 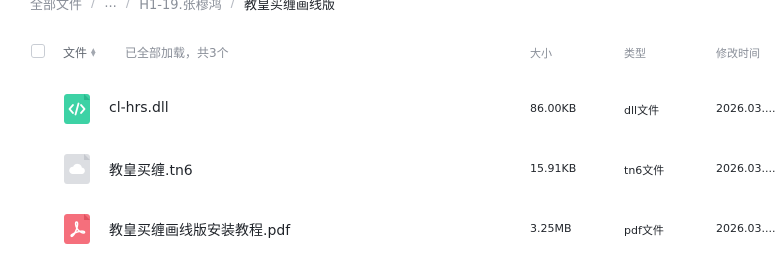 I want to click on breadcrumb-item-all-files: 全部文件, so click(x=56, y=6).